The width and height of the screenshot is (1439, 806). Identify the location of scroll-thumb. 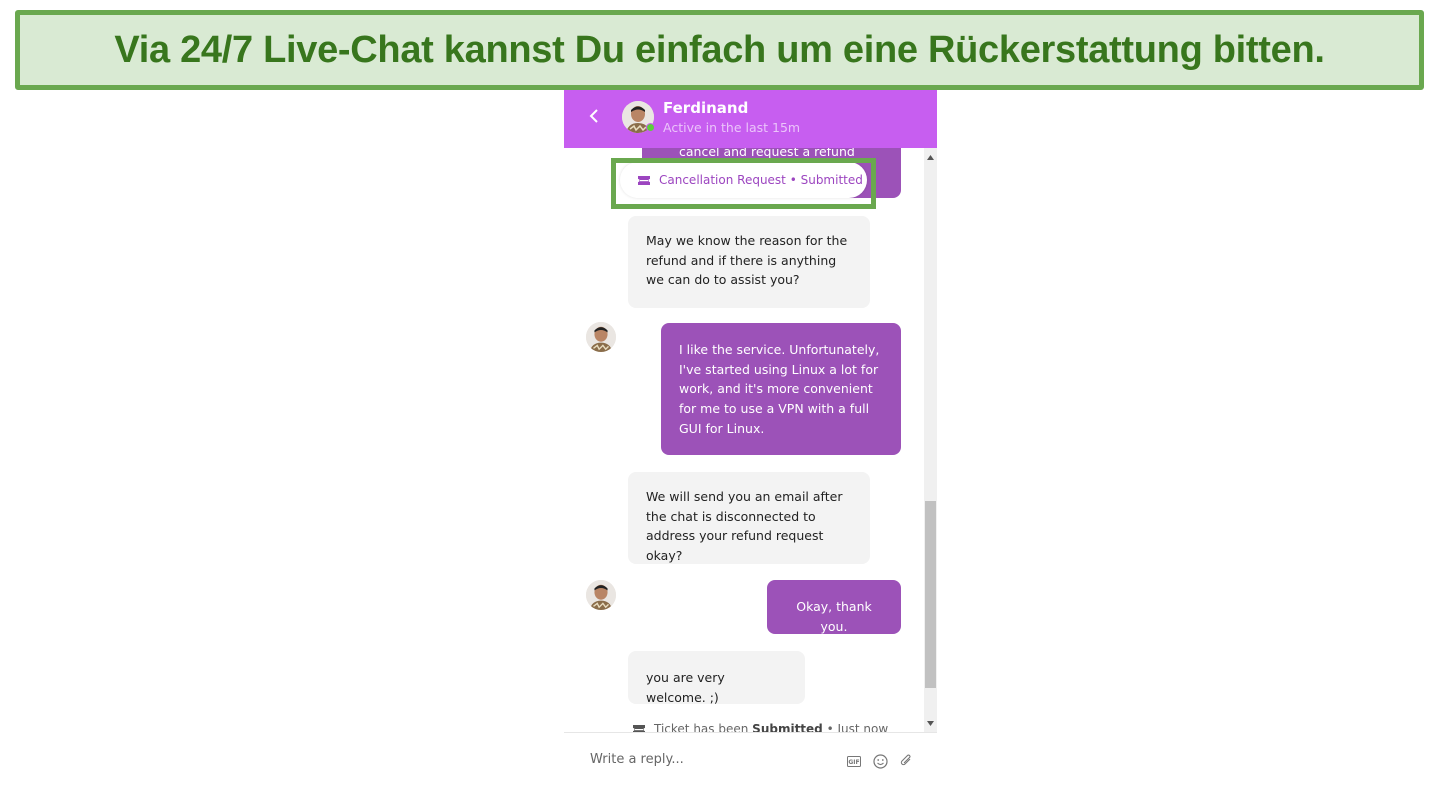
(930, 594).